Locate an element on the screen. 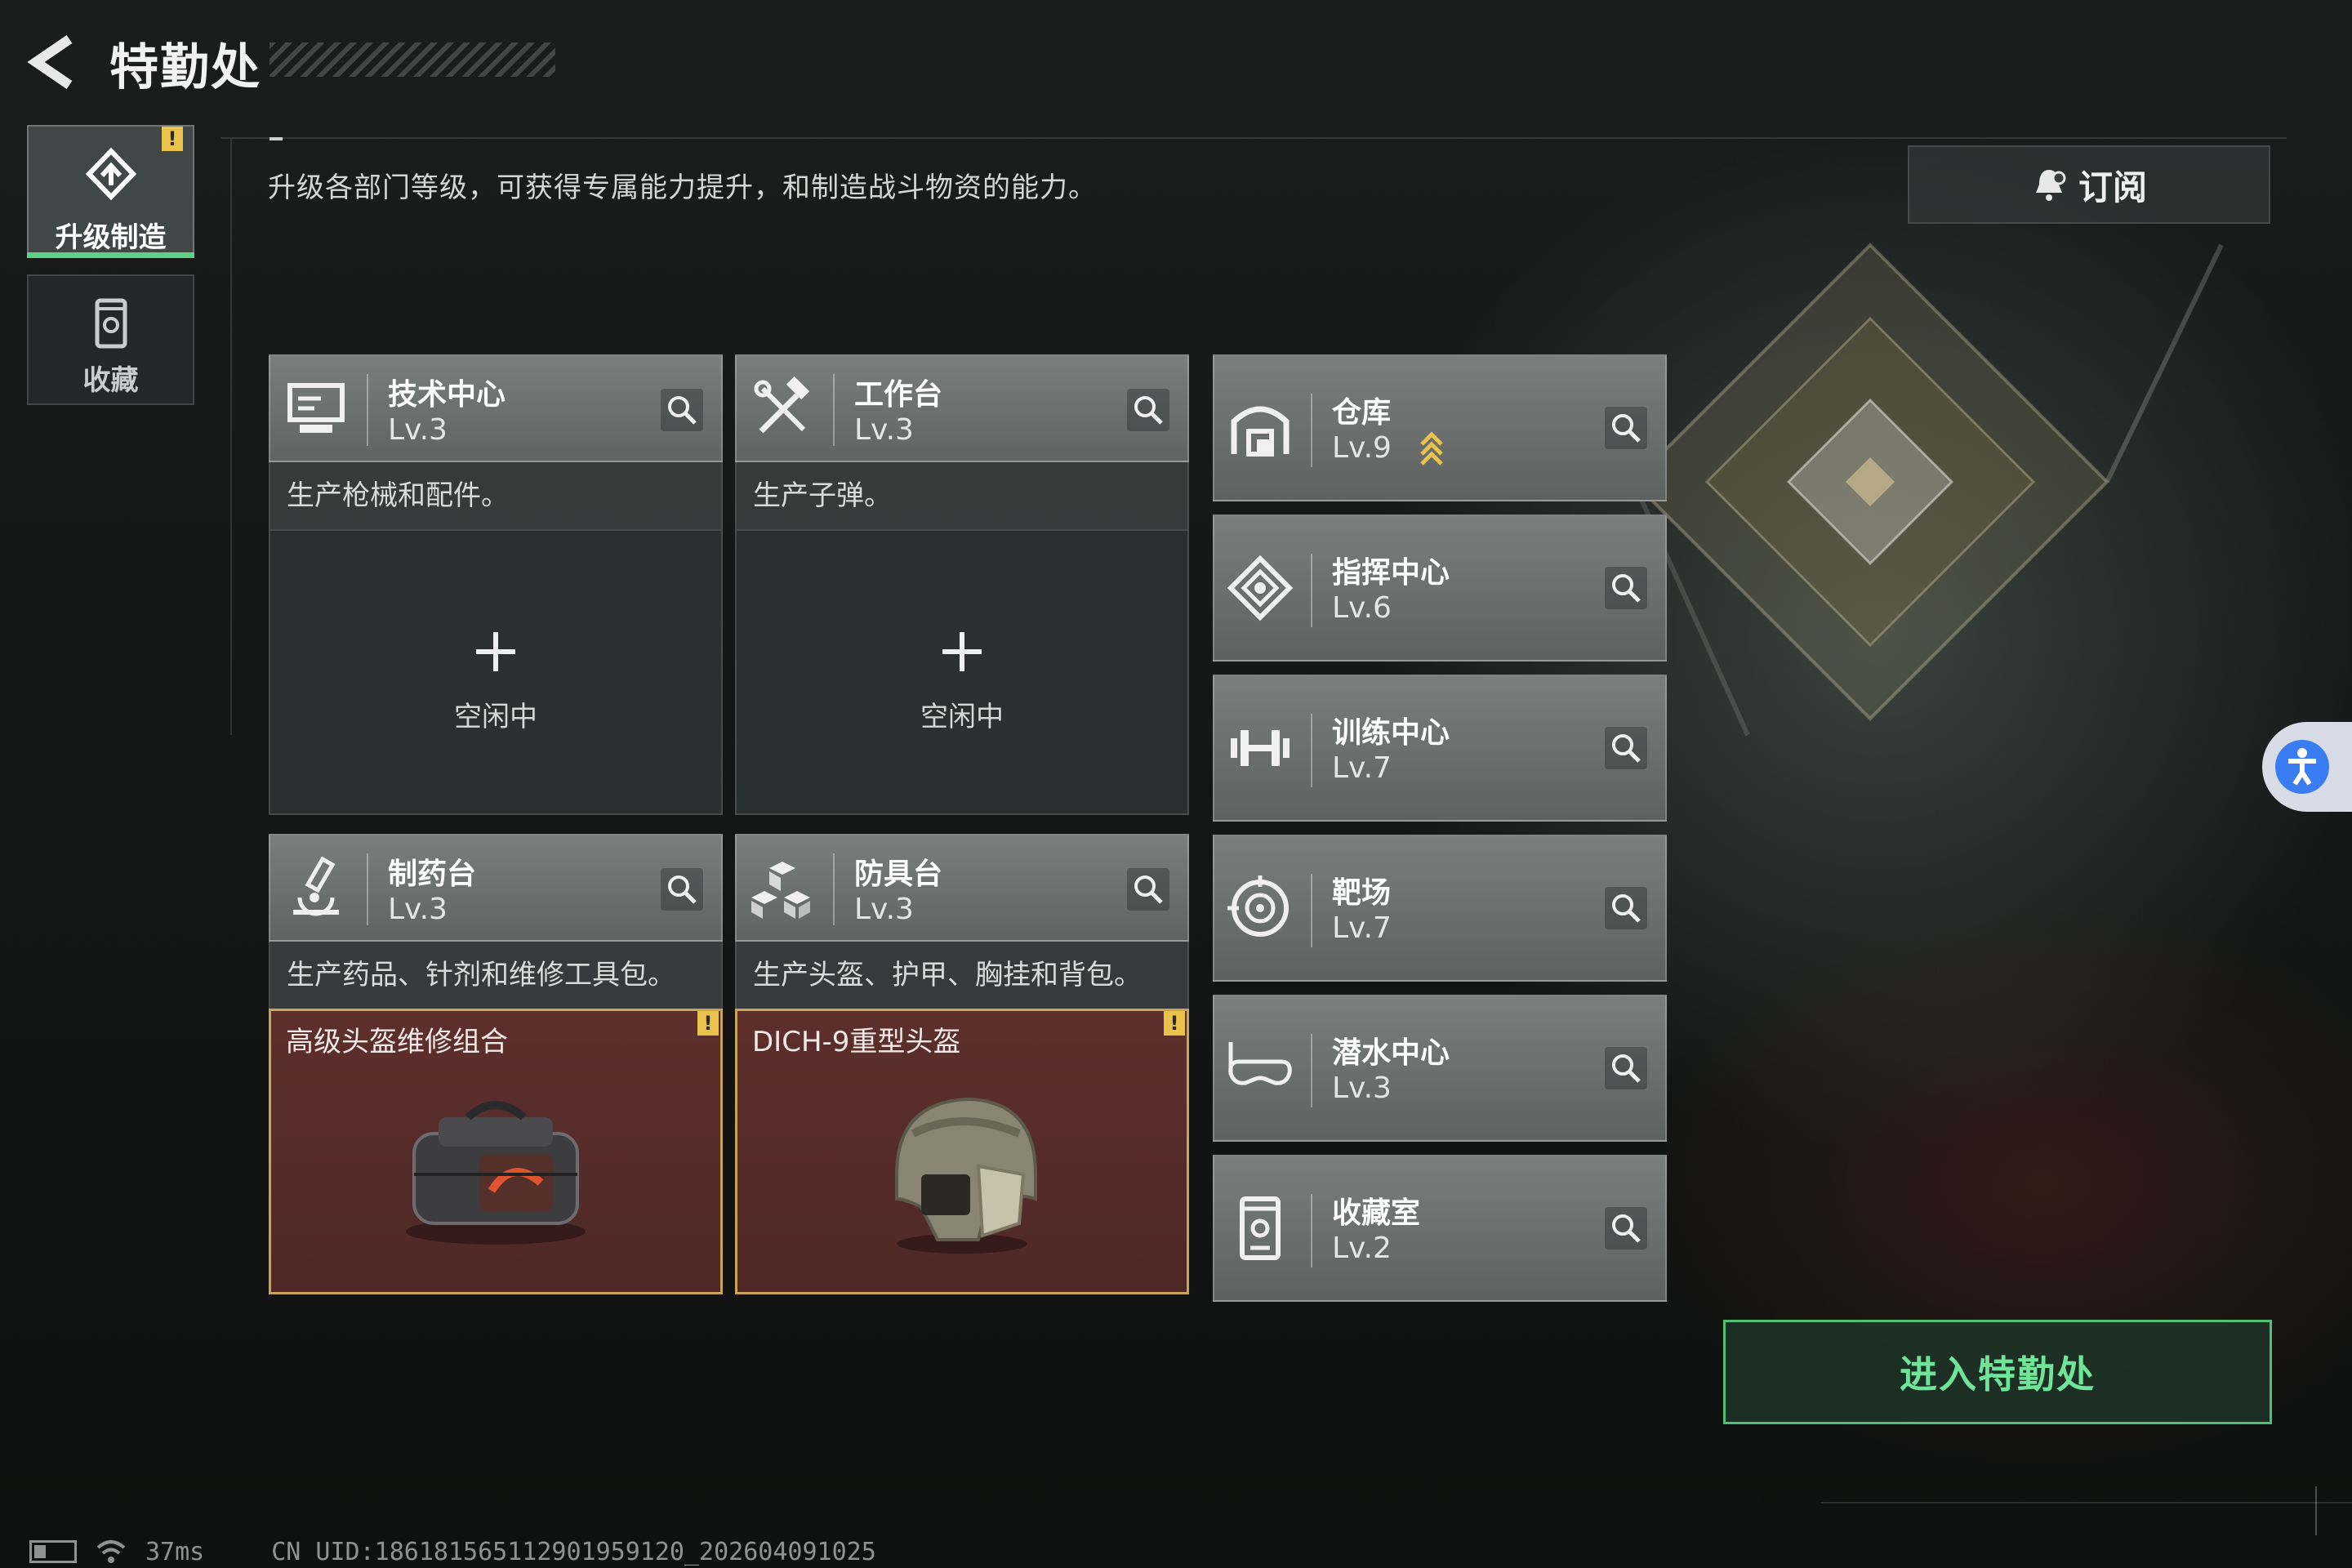 The width and height of the screenshot is (2352, 1568). facility-training-center: 训练中心 Lv.7 is located at coordinates (1440, 748).